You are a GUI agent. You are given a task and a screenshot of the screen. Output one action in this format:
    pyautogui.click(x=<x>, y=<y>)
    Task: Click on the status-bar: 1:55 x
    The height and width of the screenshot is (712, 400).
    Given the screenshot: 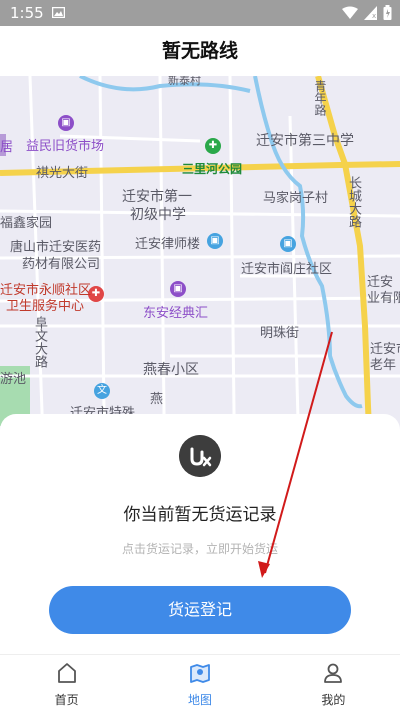 What is the action you would take?
    pyautogui.click(x=200, y=13)
    